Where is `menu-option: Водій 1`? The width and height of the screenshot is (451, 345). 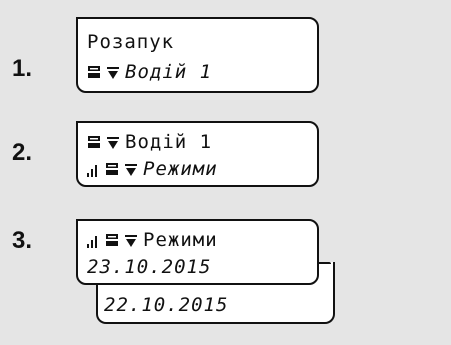 menu-option: Водій 1 is located at coordinates (149, 72).